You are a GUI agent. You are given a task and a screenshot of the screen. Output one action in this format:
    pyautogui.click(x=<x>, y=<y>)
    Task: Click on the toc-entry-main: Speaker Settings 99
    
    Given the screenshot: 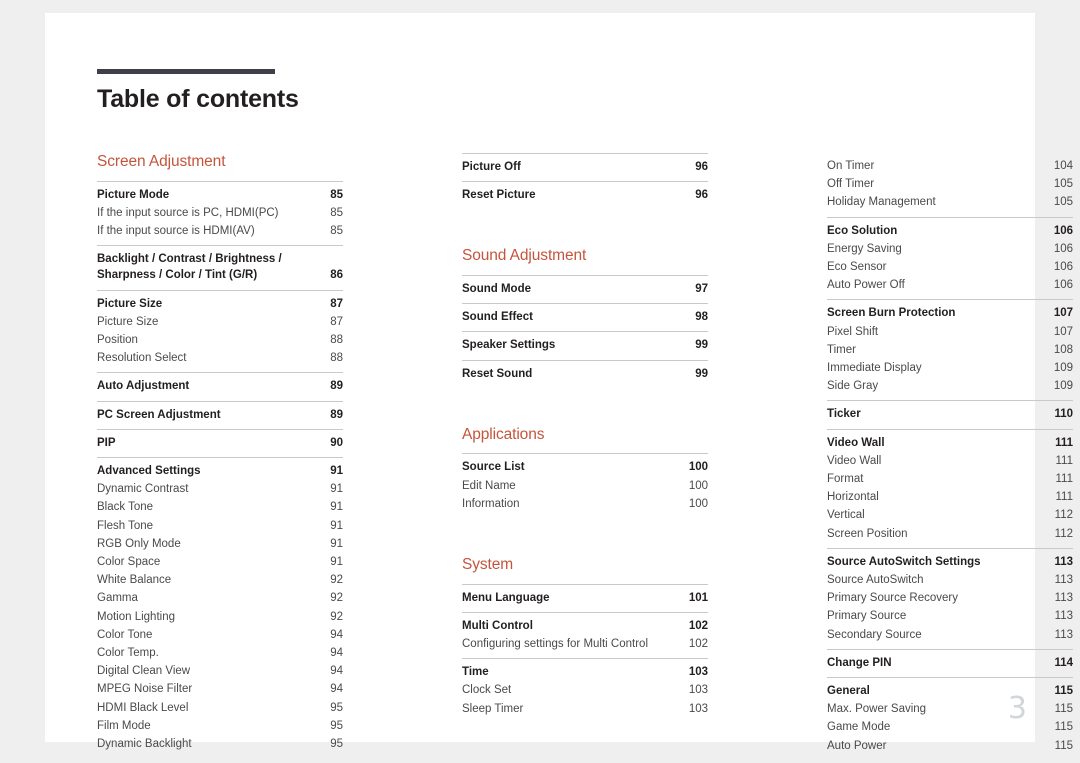 What is the action you would take?
    pyautogui.click(x=585, y=345)
    